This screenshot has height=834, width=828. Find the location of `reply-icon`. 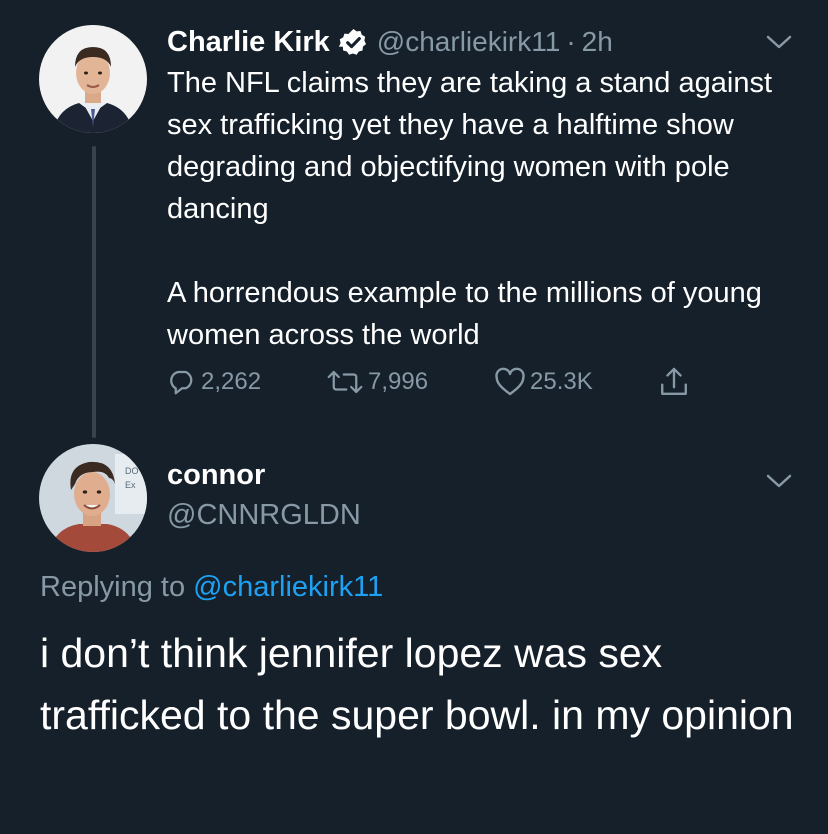

reply-icon is located at coordinates (184, 382).